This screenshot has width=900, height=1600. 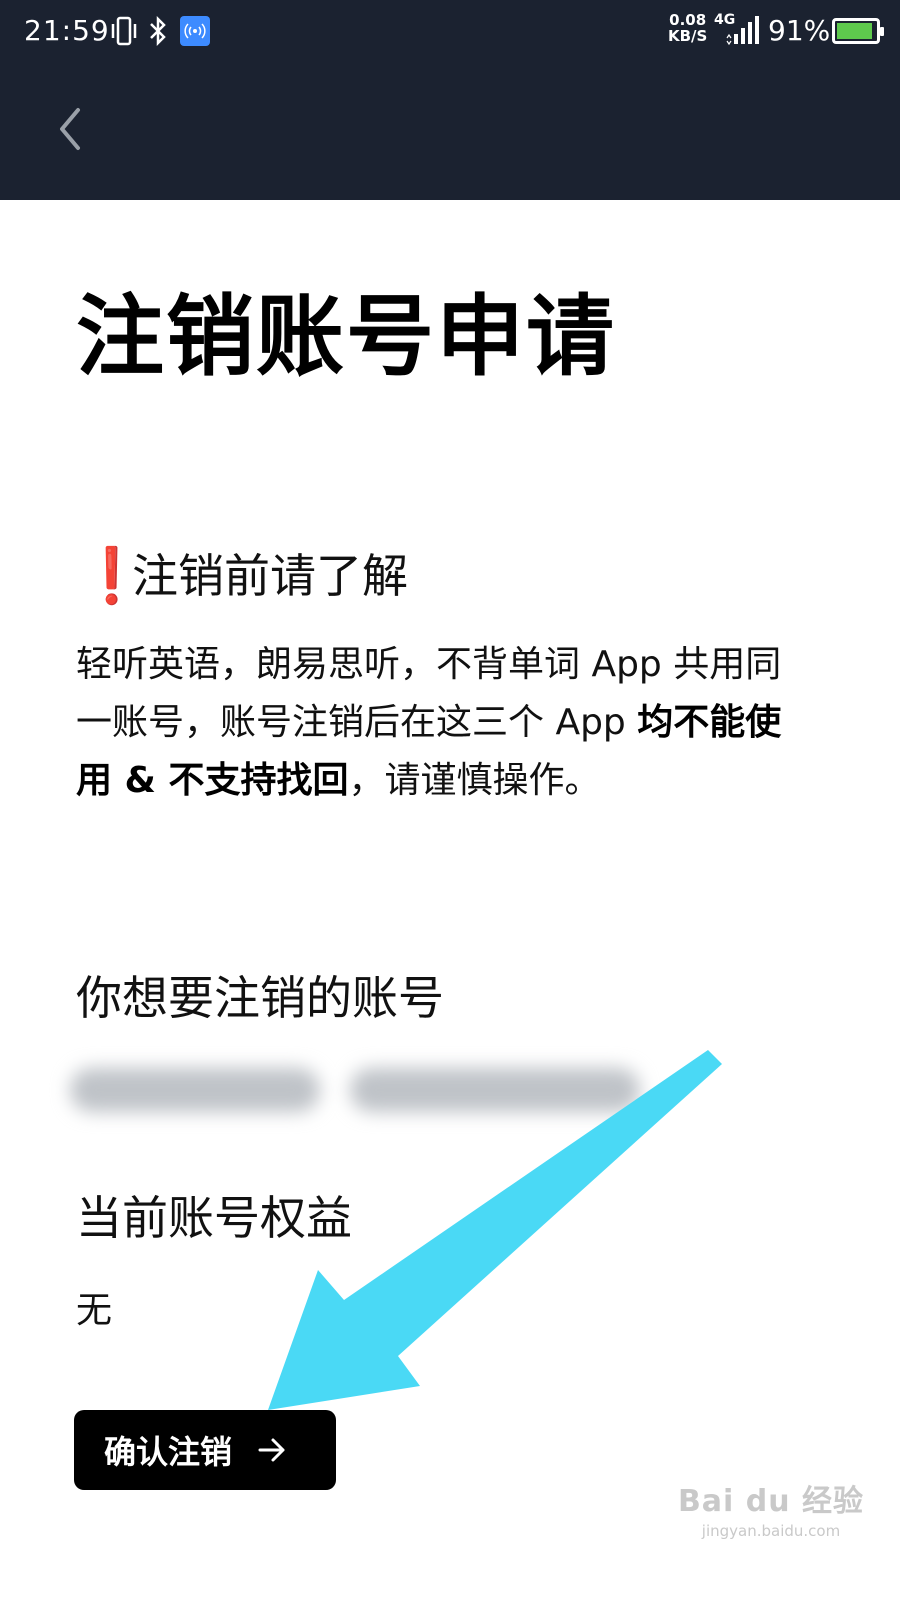 What do you see at coordinates (450, 100) in the screenshot?
I see `app-header: 21:59 0.08 KB/S 4G 91%` at bounding box center [450, 100].